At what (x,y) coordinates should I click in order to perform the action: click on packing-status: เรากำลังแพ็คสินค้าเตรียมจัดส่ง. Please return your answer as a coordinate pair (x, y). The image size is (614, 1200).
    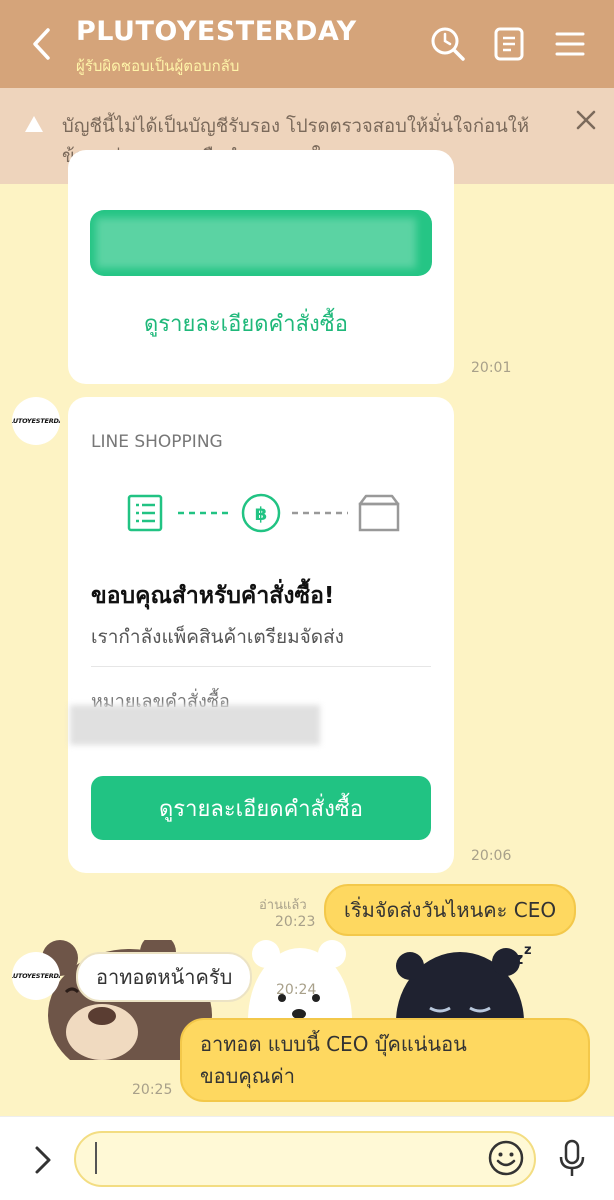
    Looking at the image, I should click on (217, 637).